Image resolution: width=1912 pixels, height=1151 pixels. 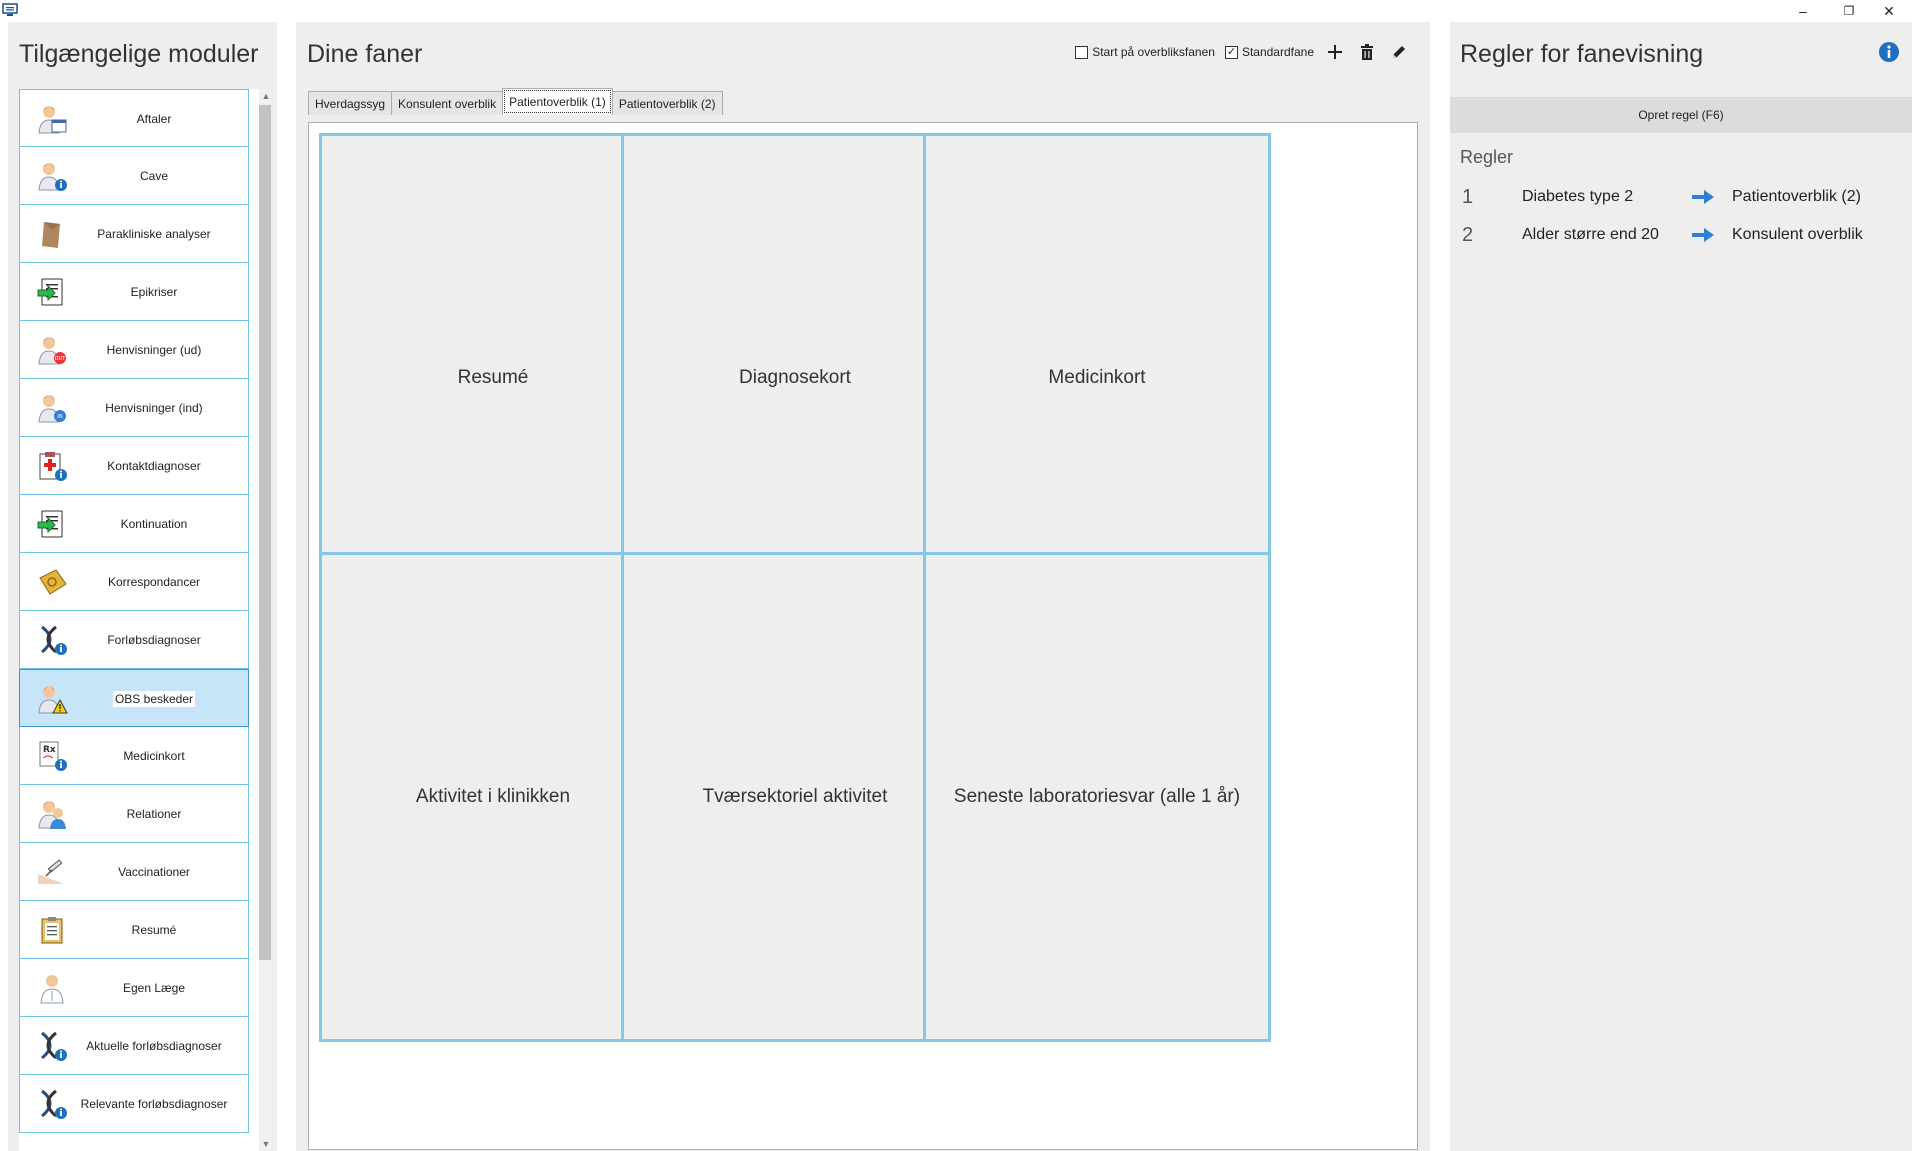 I want to click on title-bar: – ❐ ✕, so click(x=956, y=11).